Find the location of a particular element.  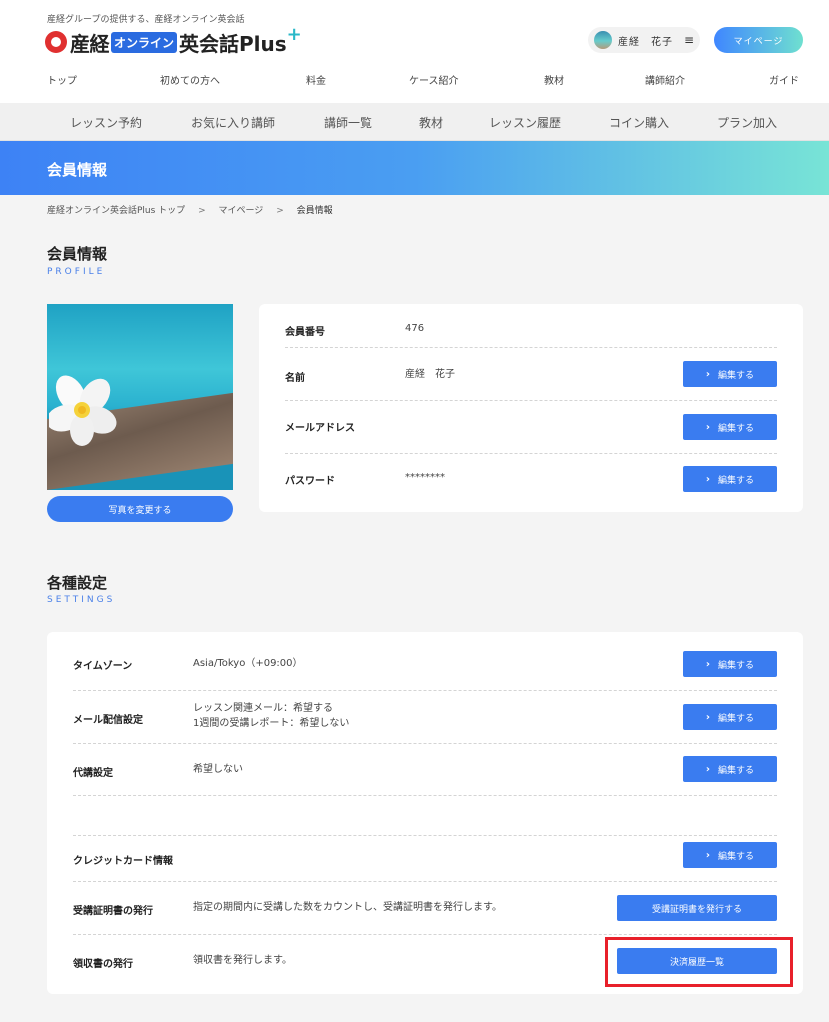

edit-mail-button: › 編集する is located at coordinates (730, 717).